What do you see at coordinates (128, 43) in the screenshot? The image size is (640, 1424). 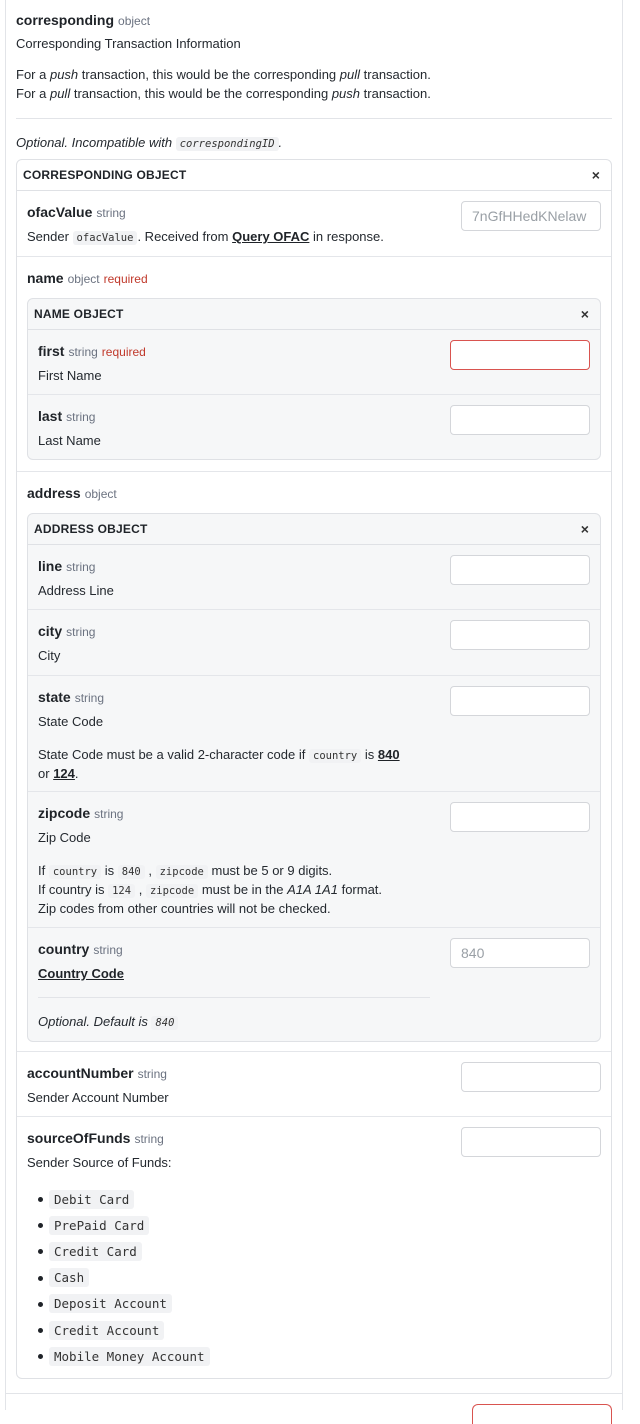 I see `param-description: Corresponding Transaction Information` at bounding box center [128, 43].